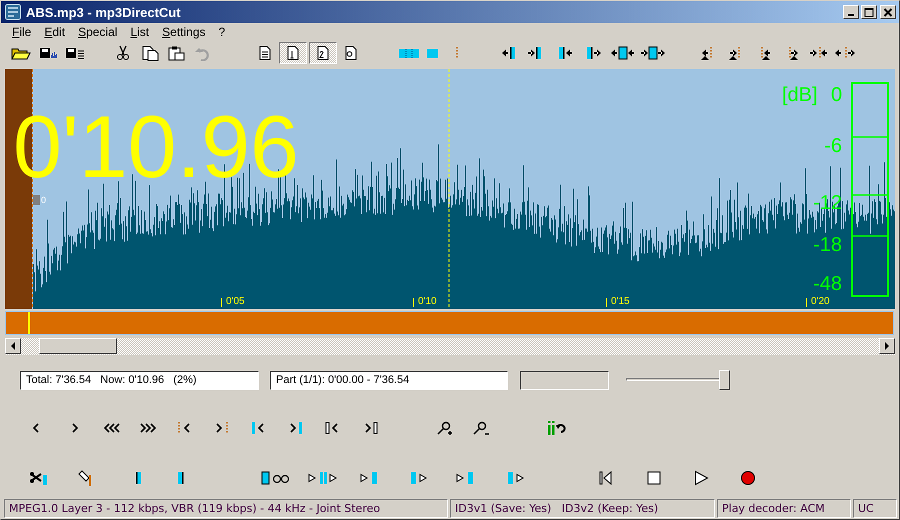 The image size is (900, 520). Describe the element at coordinates (444, 428) in the screenshot. I see `zoom-in-icon` at that location.